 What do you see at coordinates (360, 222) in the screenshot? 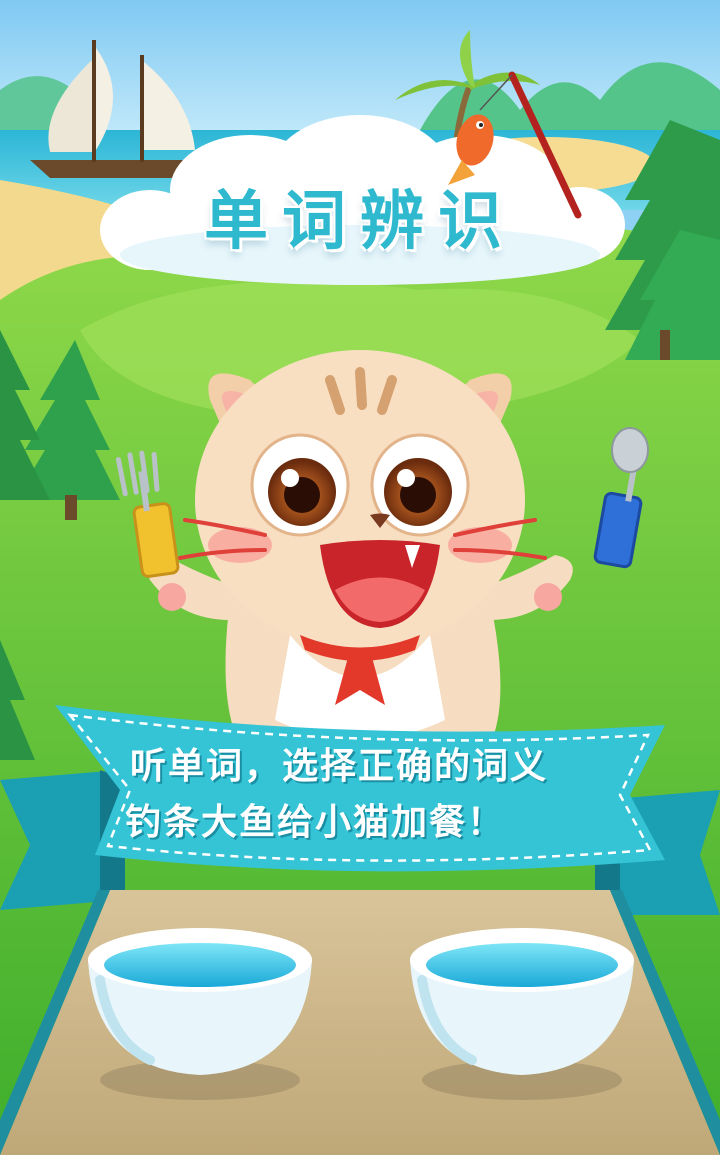
I see `game-title: 单词辨识` at bounding box center [360, 222].